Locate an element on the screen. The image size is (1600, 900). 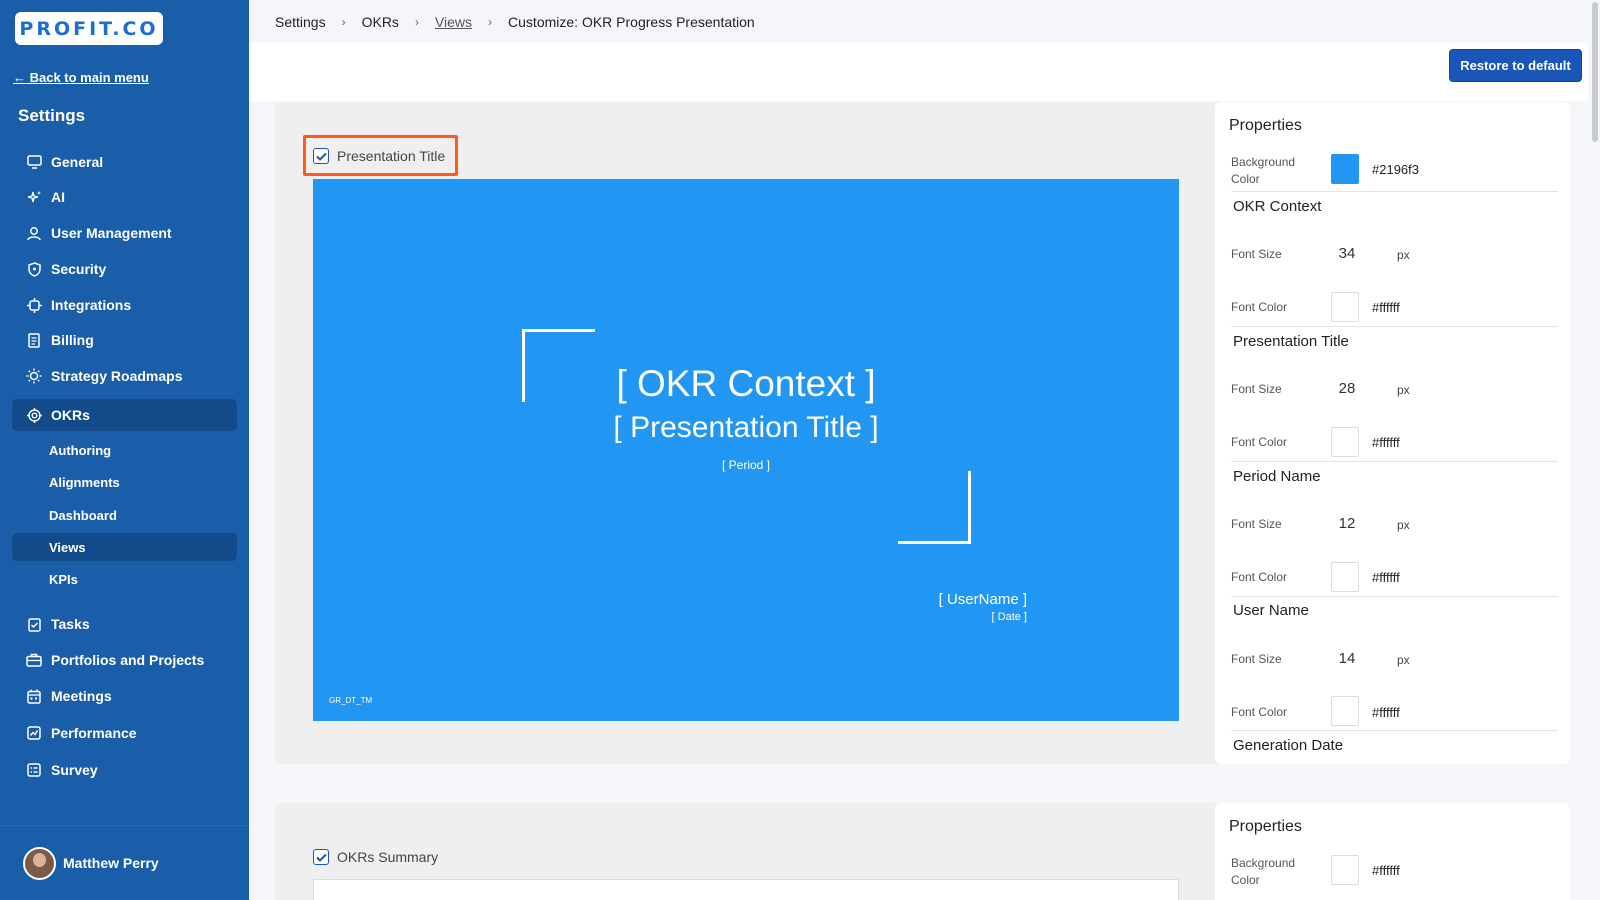
sidebar-item-label: Tasks is located at coordinates (70, 624).